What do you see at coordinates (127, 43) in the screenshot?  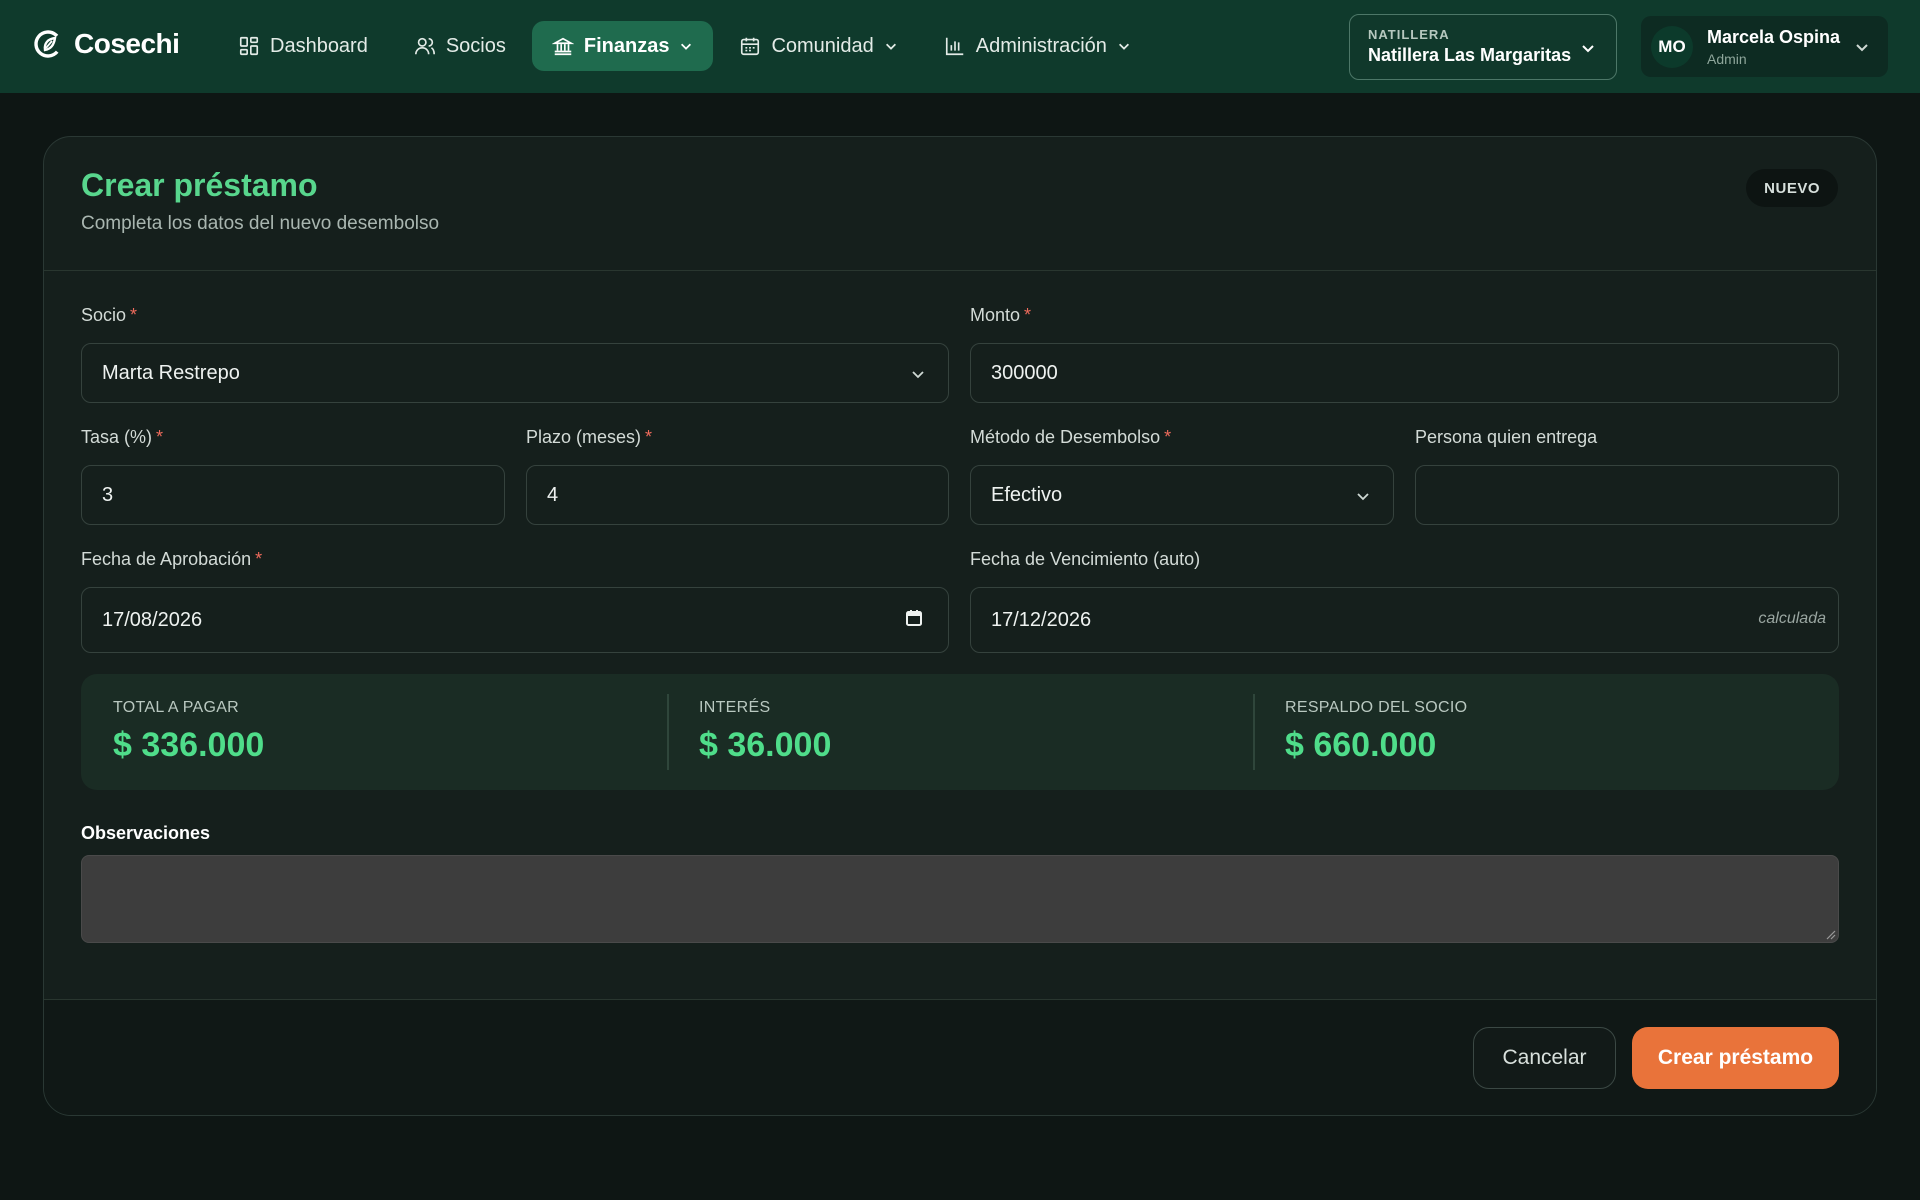 I see `brand-name: Cosechi` at bounding box center [127, 43].